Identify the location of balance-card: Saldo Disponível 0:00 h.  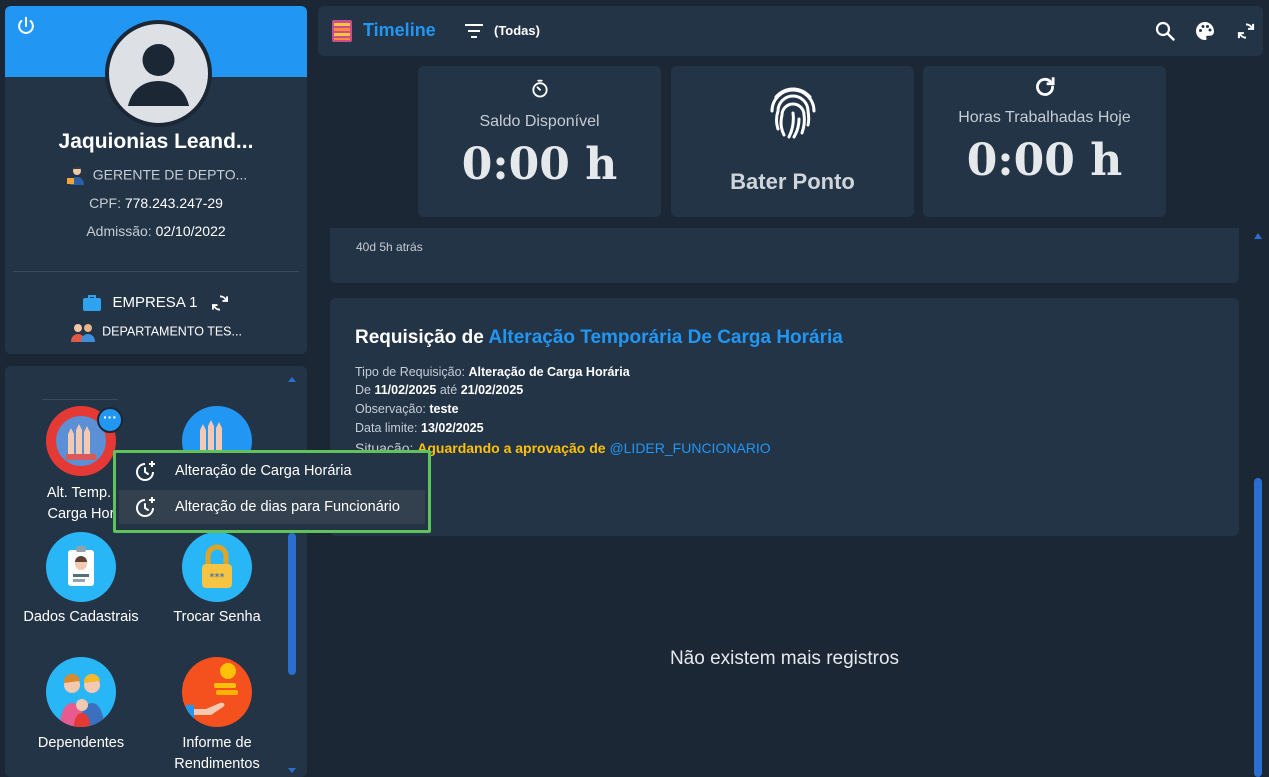
(539, 141).